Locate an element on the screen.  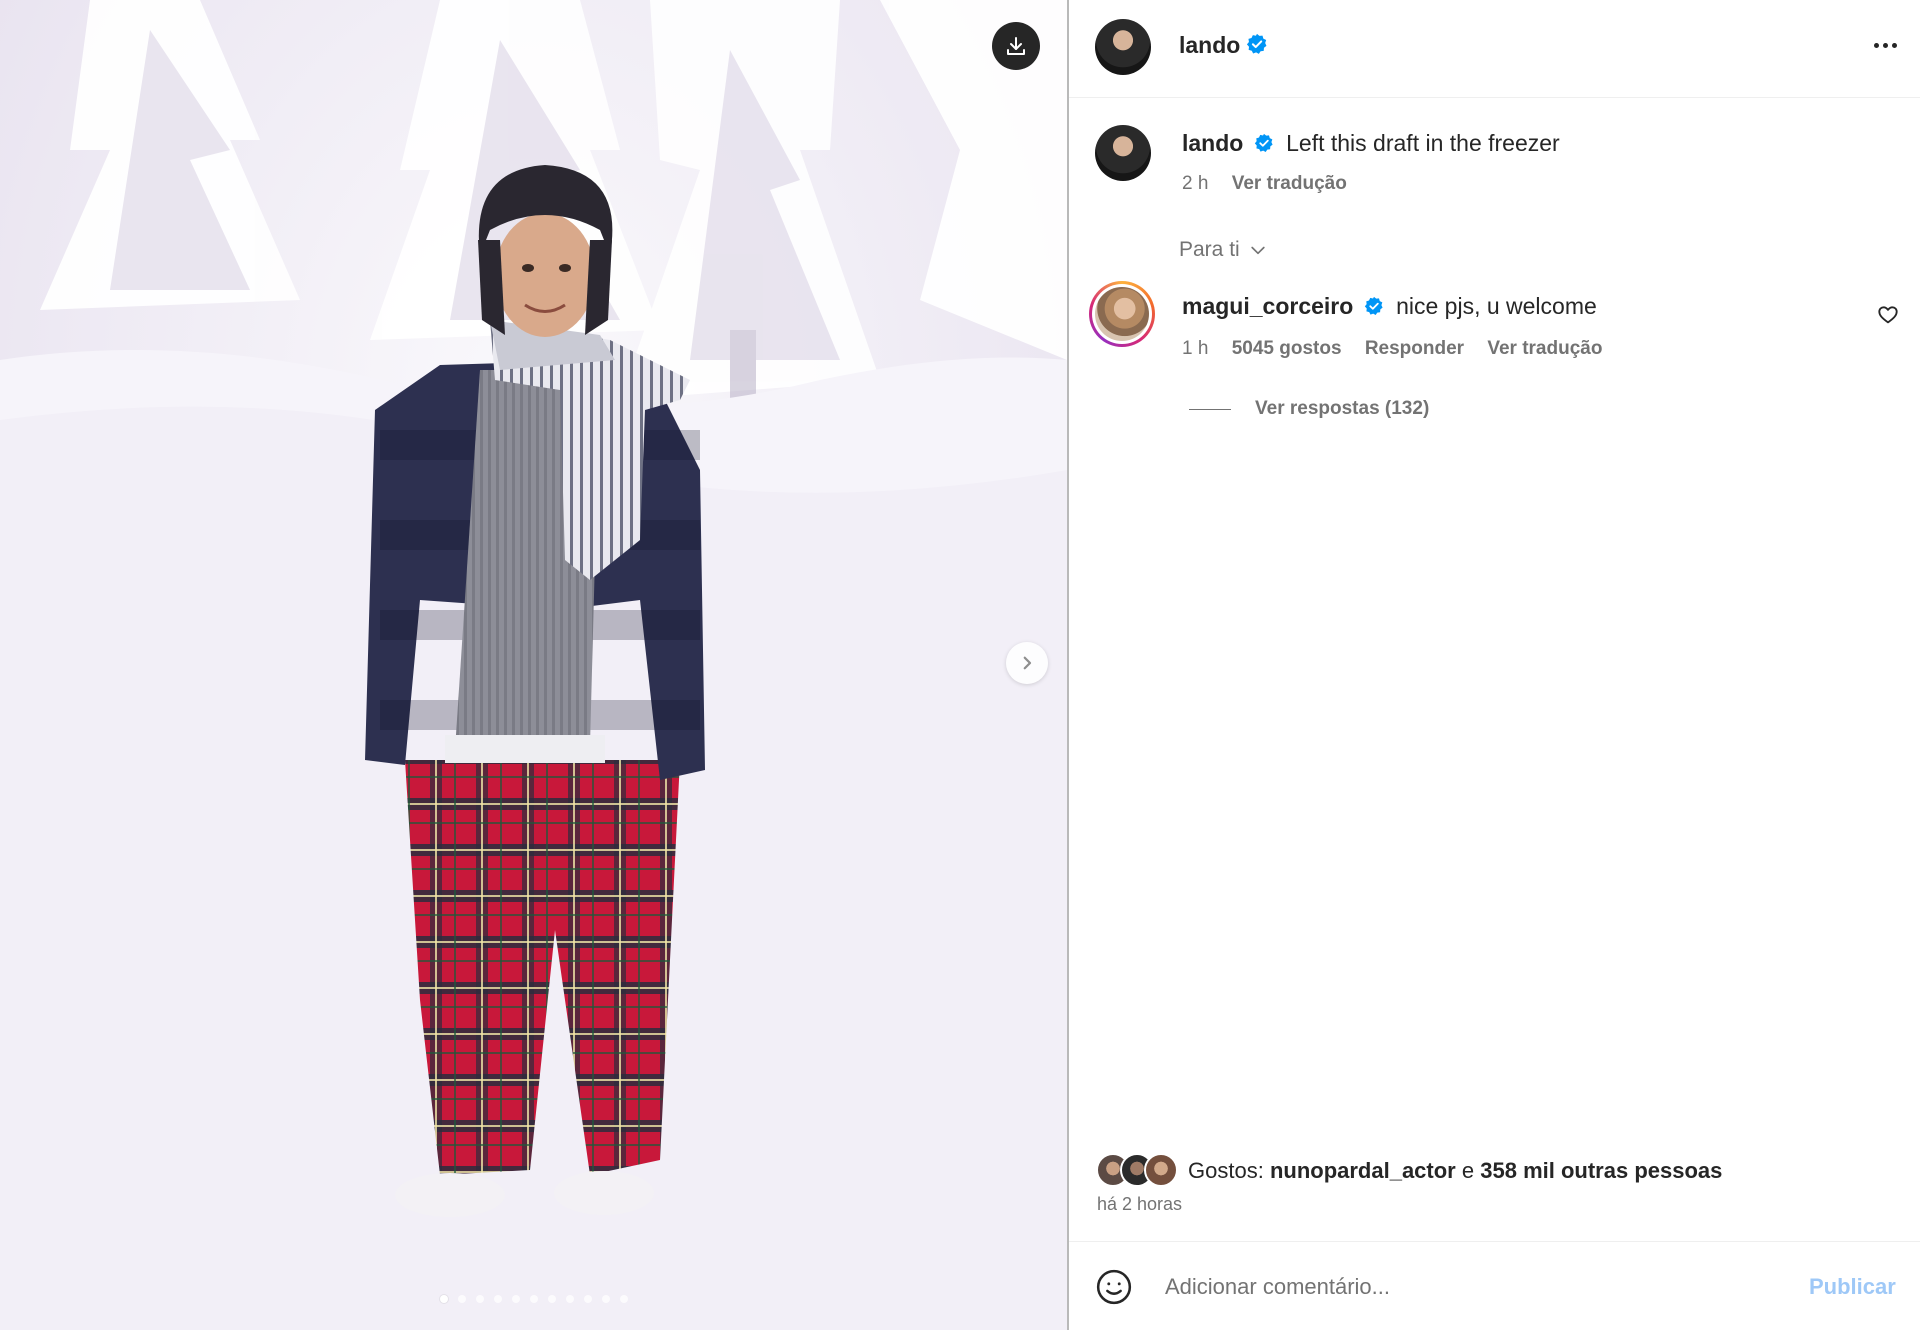
view-replies-label: Ver respostas (132) is located at coordinates (1342, 408).